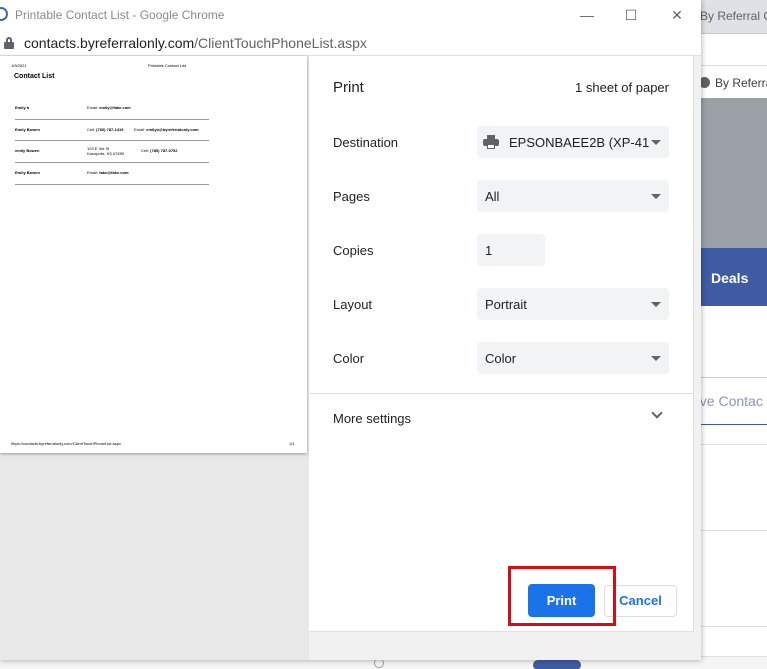 This screenshot has width=767, height=669. Describe the element at coordinates (280, 43) in the screenshot. I see `url-path: /ClientTouchPhoneList.aspx` at that location.